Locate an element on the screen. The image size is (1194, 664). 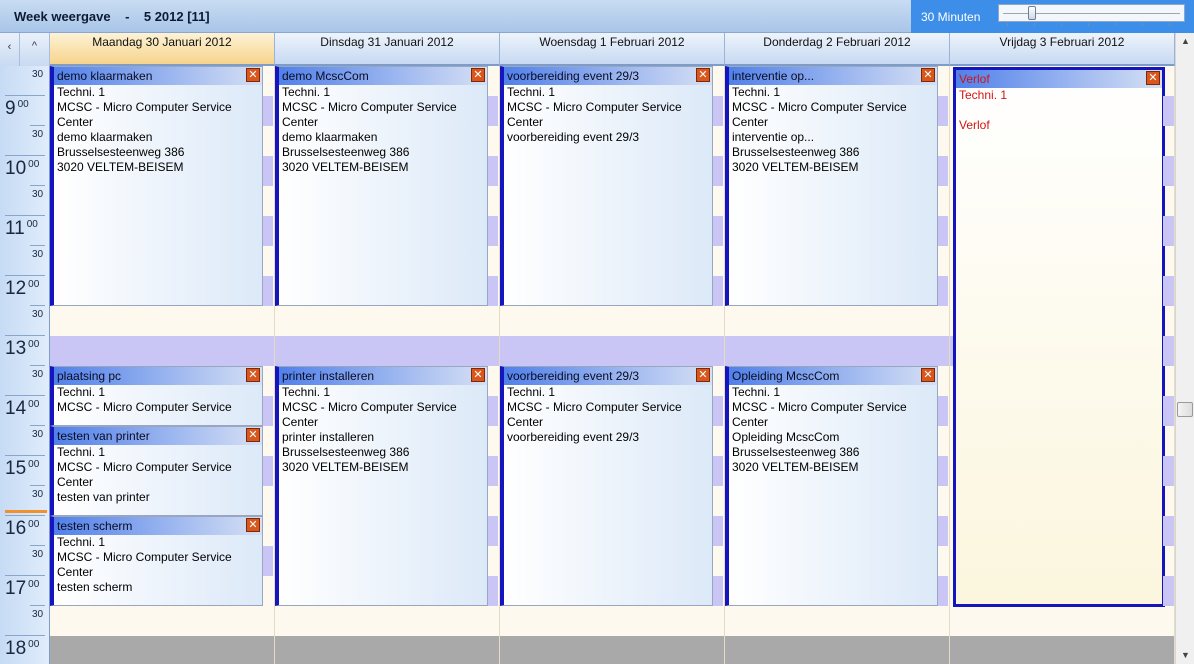
zoom-label: 30 Minuten is located at coordinates (951, 17).